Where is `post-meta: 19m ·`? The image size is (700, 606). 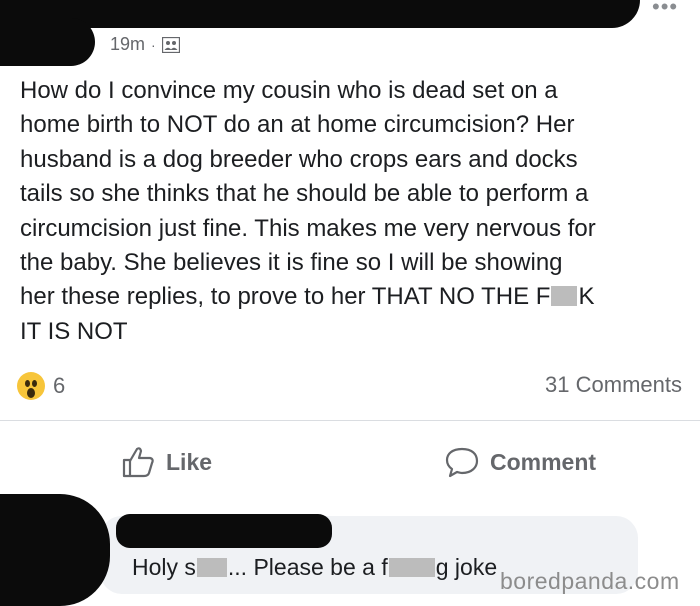
post-meta: 19m · is located at coordinates (145, 44).